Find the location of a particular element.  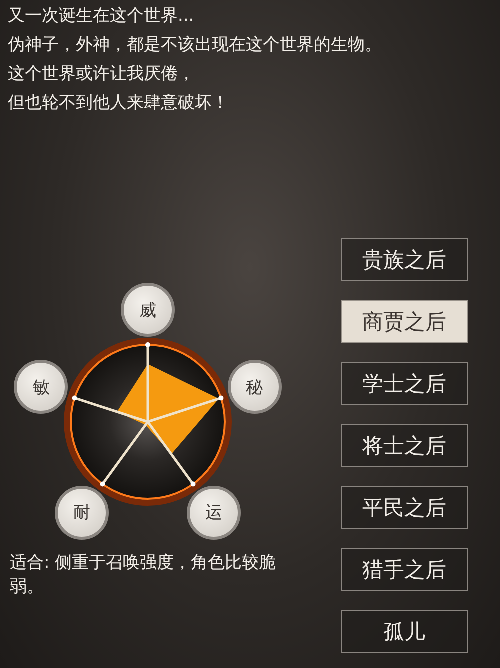

story-text: 伪神子，外神，都是不该出现在这个世界的生物。 is located at coordinates (195, 45).